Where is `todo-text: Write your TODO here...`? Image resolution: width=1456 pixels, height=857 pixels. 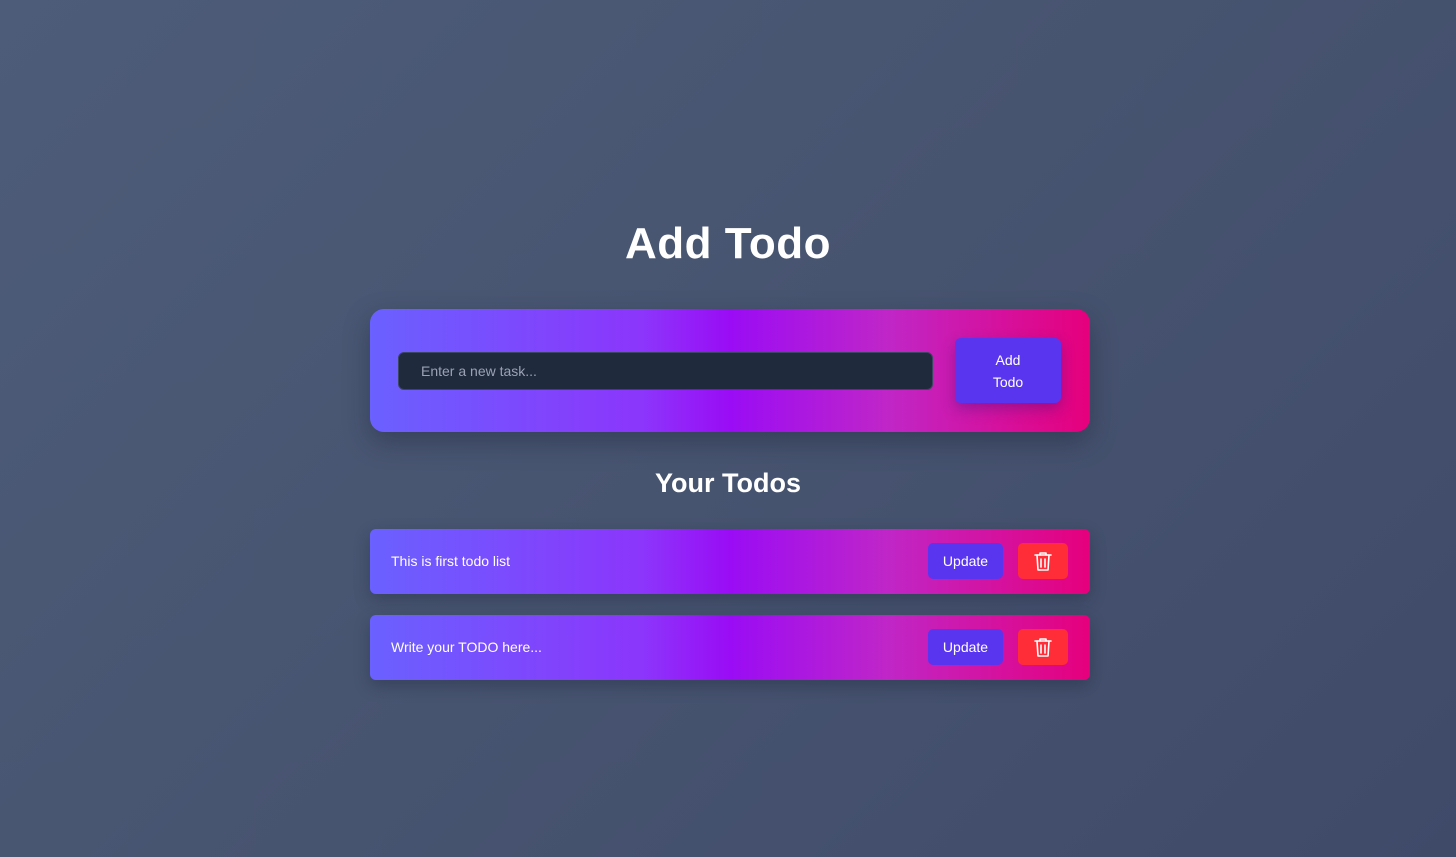 todo-text: Write your TODO here... is located at coordinates (466, 647).